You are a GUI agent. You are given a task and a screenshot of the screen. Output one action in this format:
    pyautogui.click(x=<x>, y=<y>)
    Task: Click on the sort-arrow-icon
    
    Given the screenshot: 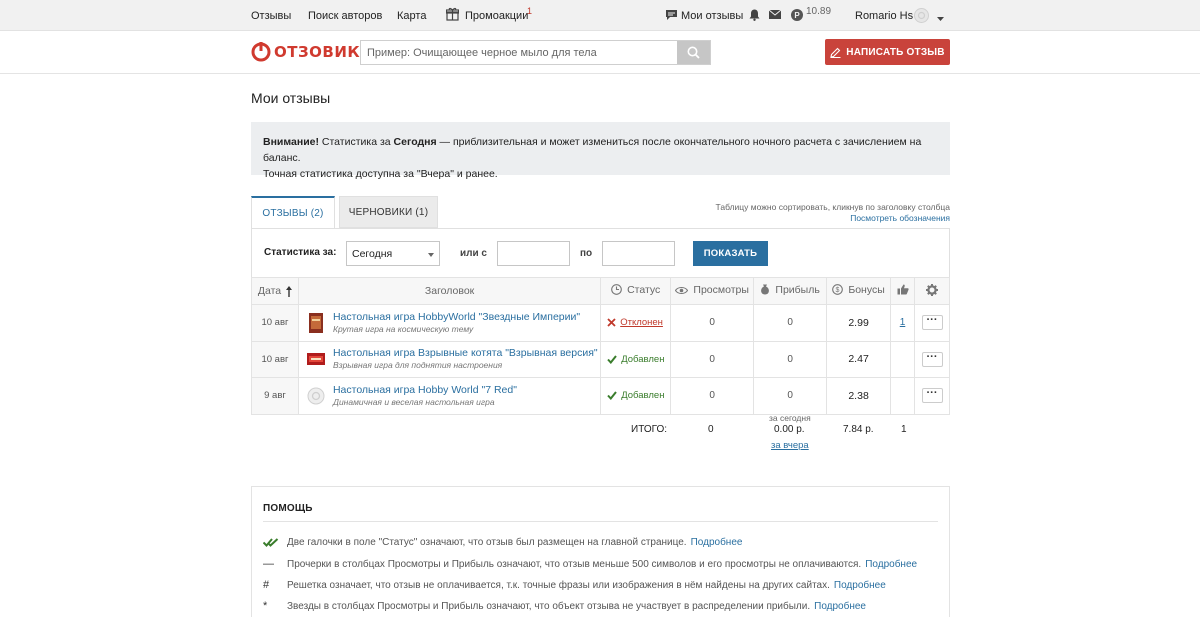 What is the action you would take?
    pyautogui.click(x=289, y=291)
    